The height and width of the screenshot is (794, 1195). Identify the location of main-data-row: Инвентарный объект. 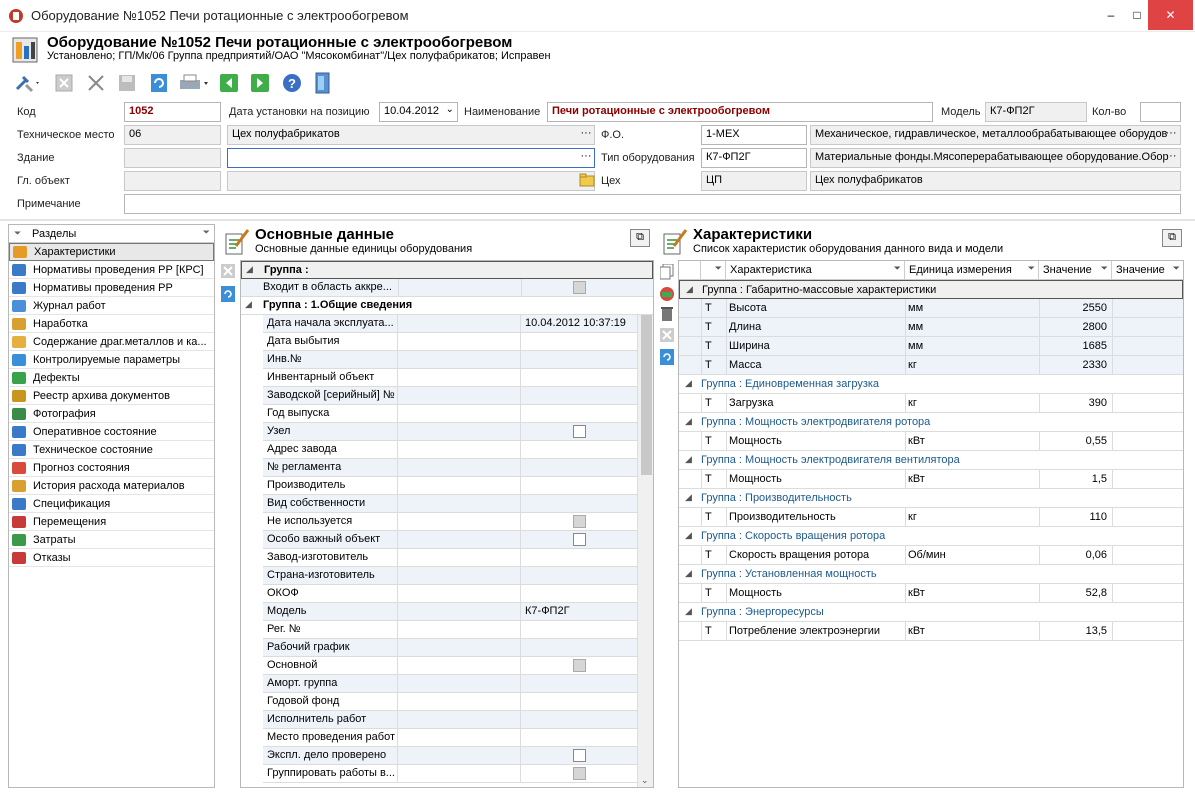
(450, 378).